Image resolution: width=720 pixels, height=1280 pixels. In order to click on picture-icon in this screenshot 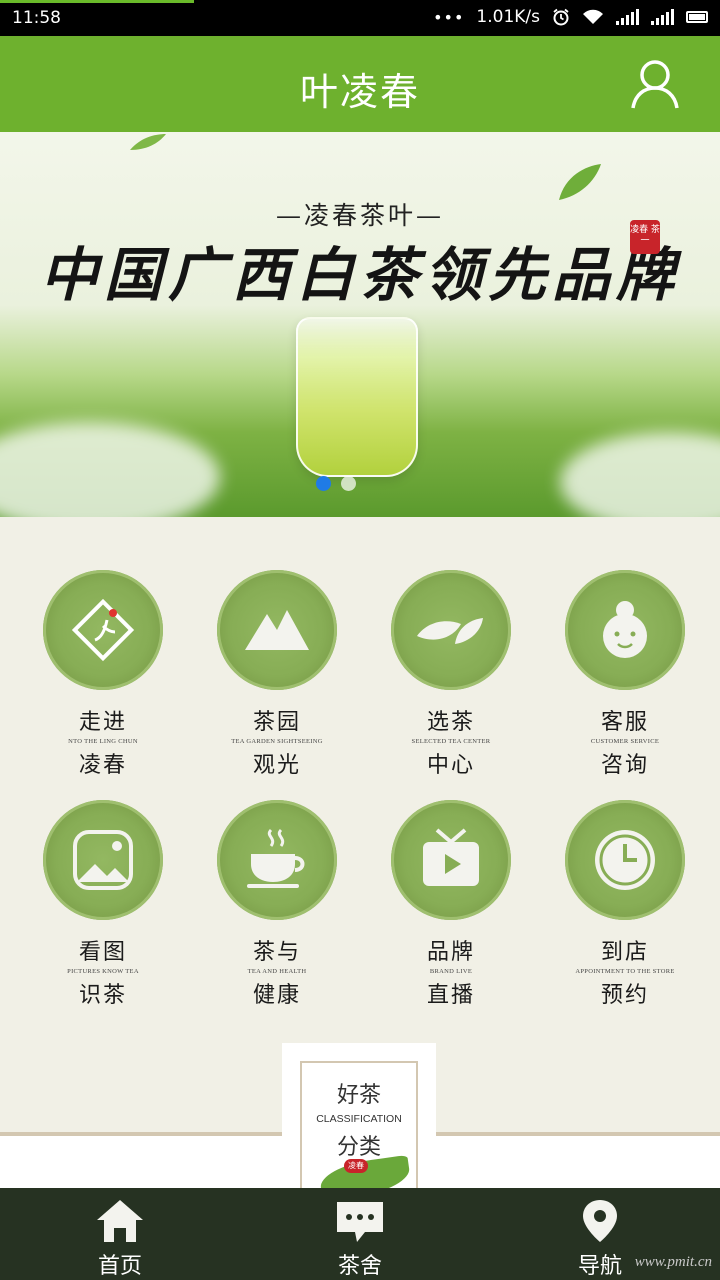, I will do `click(103, 860)`.